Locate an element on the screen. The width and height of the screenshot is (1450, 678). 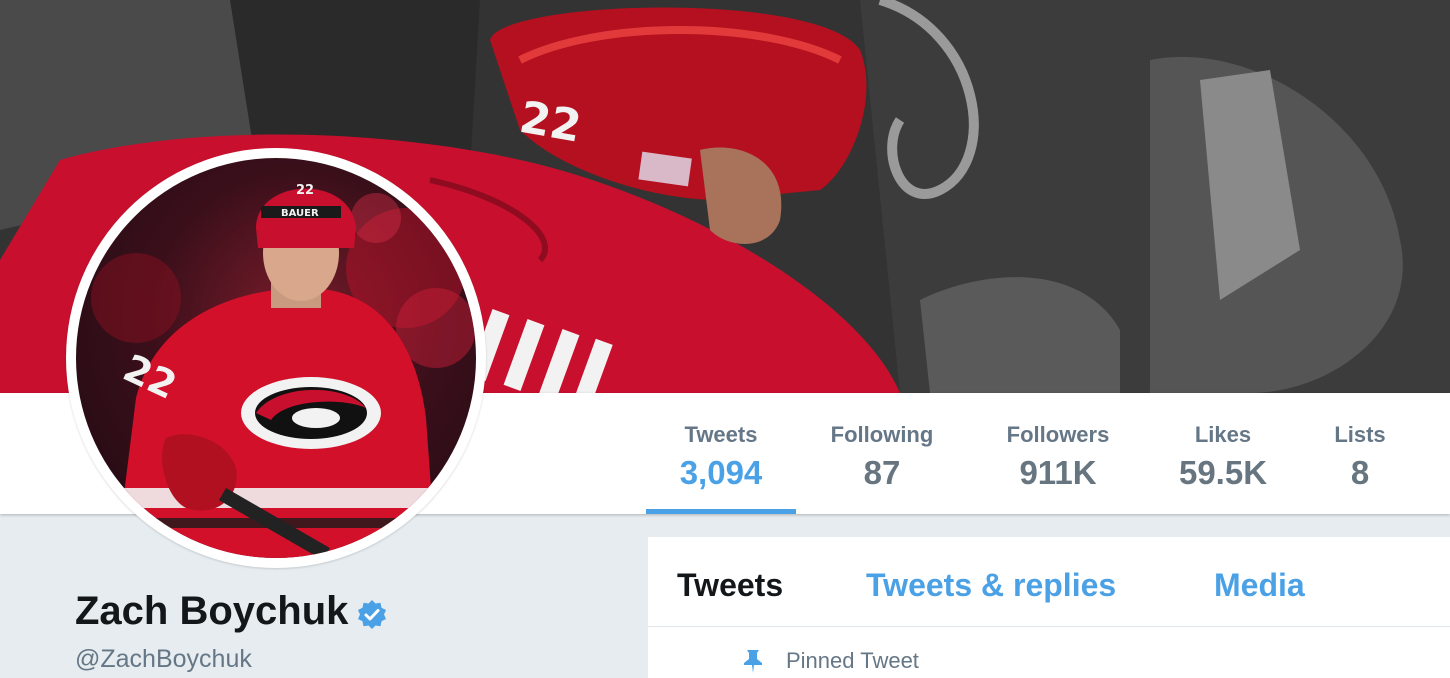
stat-following: Following 87 is located at coordinates (882, 453).